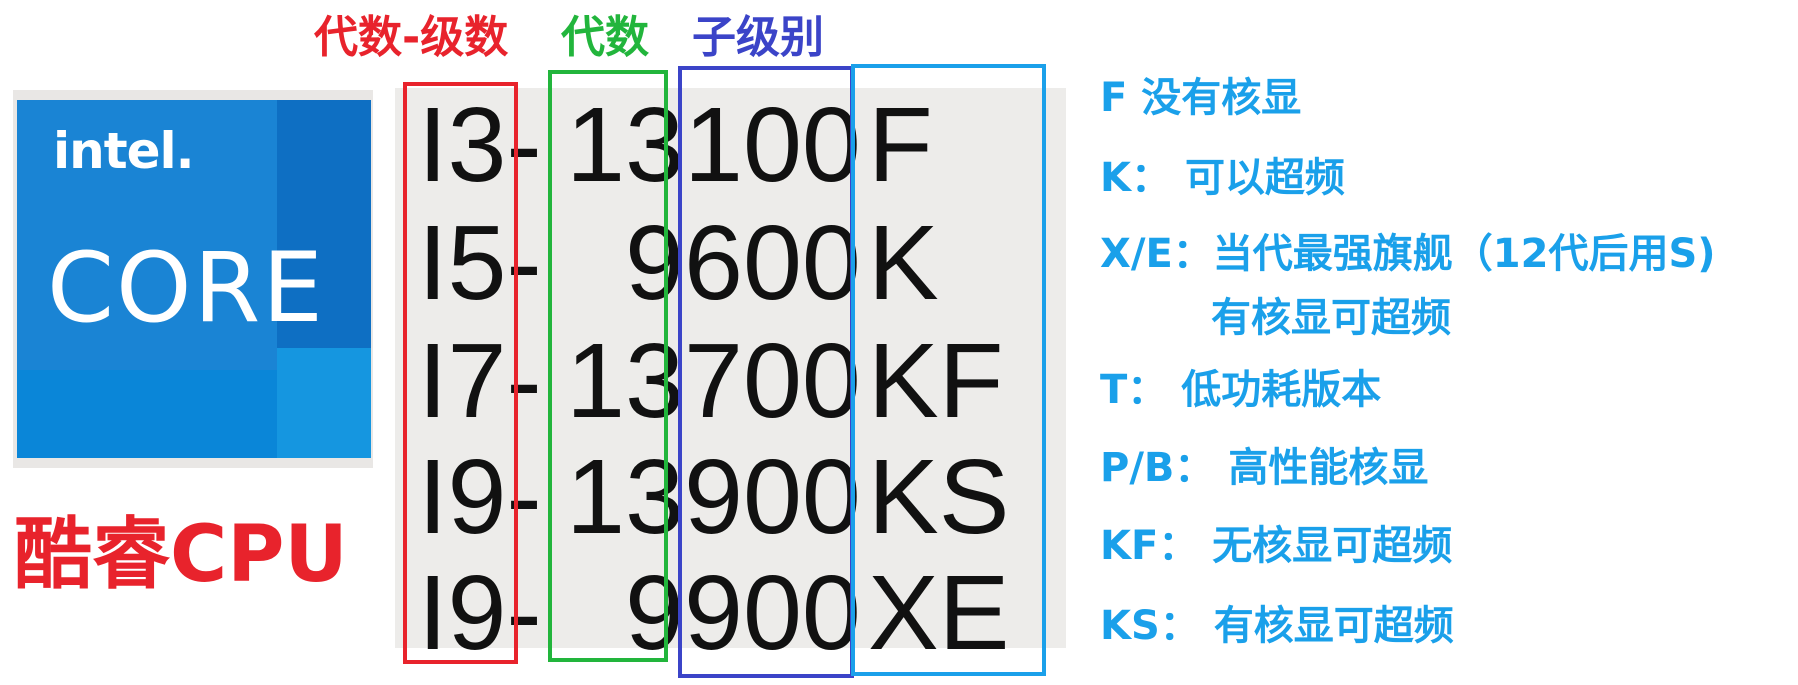 The height and width of the screenshot is (685, 1798). I want to click on header-gen-level: 代数-级数, so click(411, 37).